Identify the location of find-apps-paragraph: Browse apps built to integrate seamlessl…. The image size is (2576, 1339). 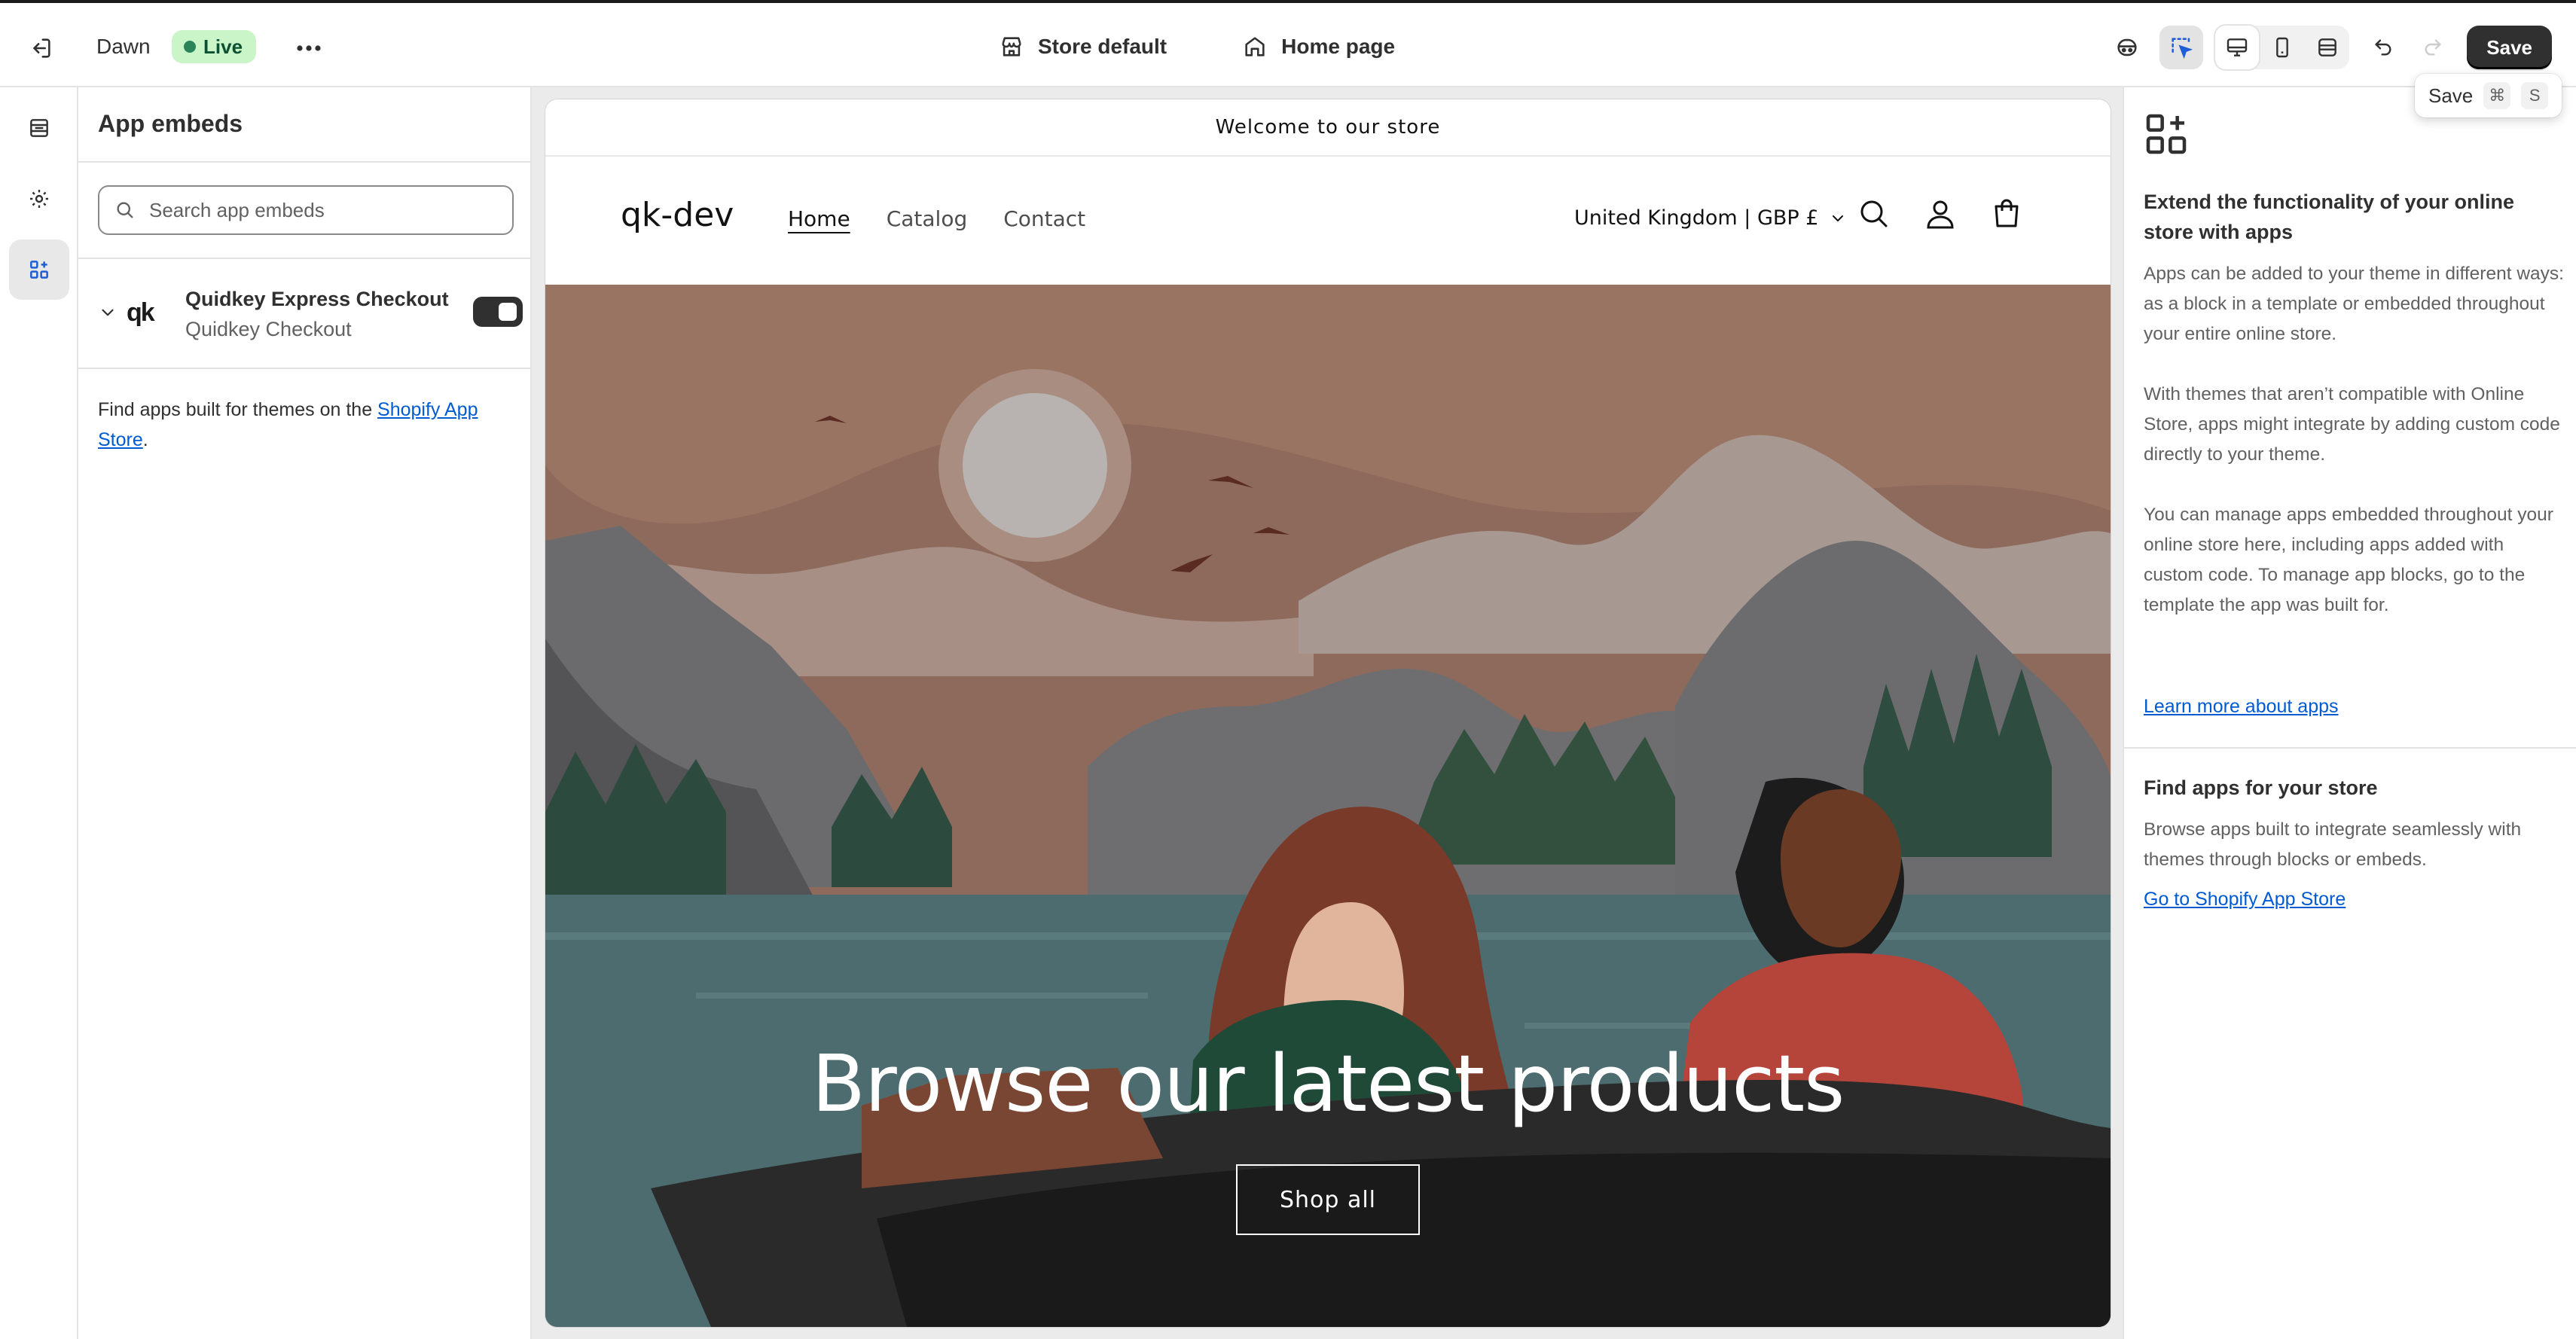
(2333, 844).